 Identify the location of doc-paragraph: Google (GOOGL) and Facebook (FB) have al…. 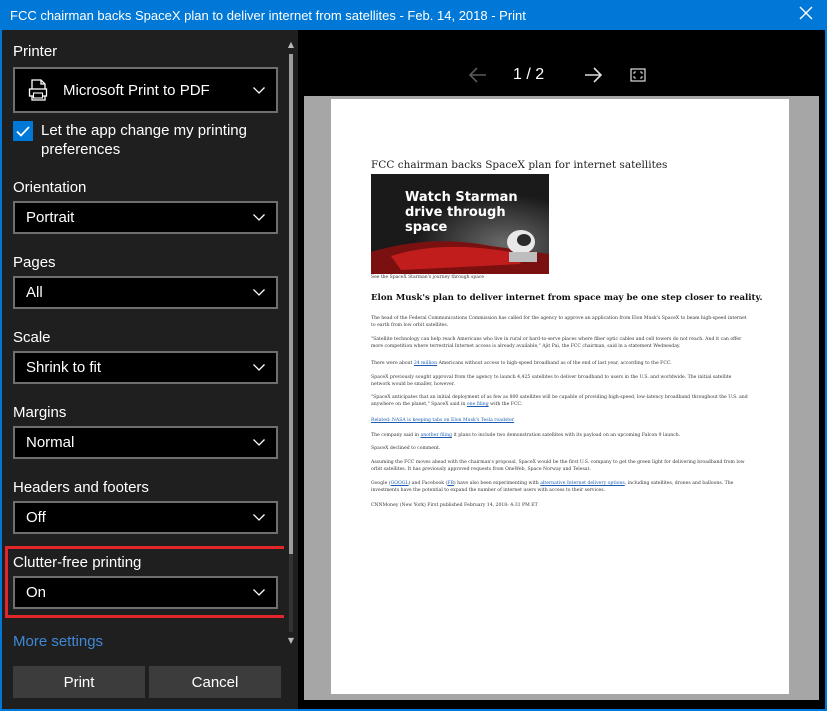
(561, 487).